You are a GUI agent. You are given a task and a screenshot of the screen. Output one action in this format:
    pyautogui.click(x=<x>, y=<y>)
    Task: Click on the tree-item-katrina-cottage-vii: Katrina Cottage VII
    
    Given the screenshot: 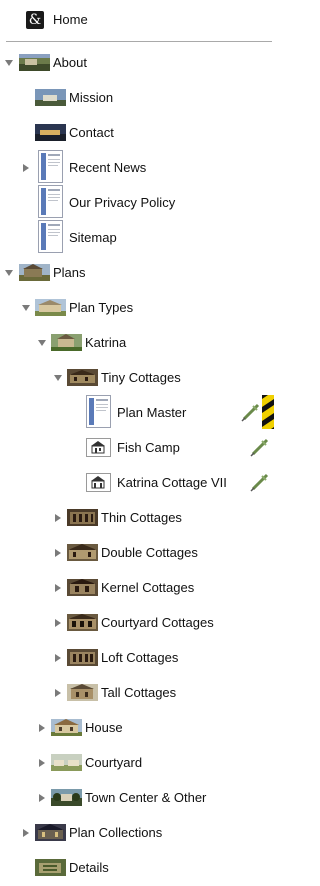 What is the action you would take?
    pyautogui.click(x=140, y=482)
    